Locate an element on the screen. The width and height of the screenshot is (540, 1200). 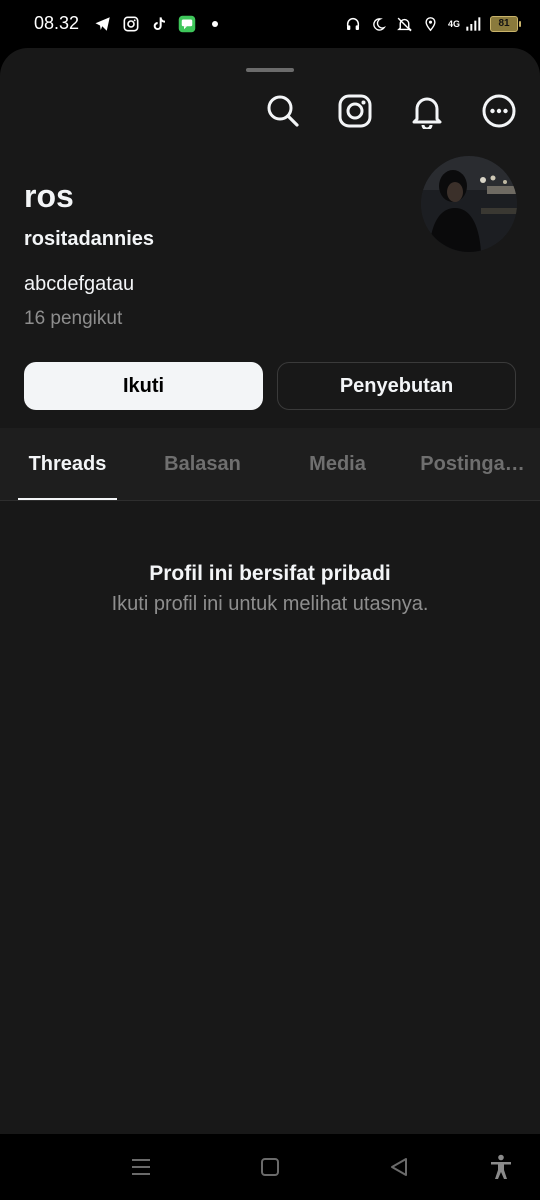
signal-icon is located at coordinates (473, 24).